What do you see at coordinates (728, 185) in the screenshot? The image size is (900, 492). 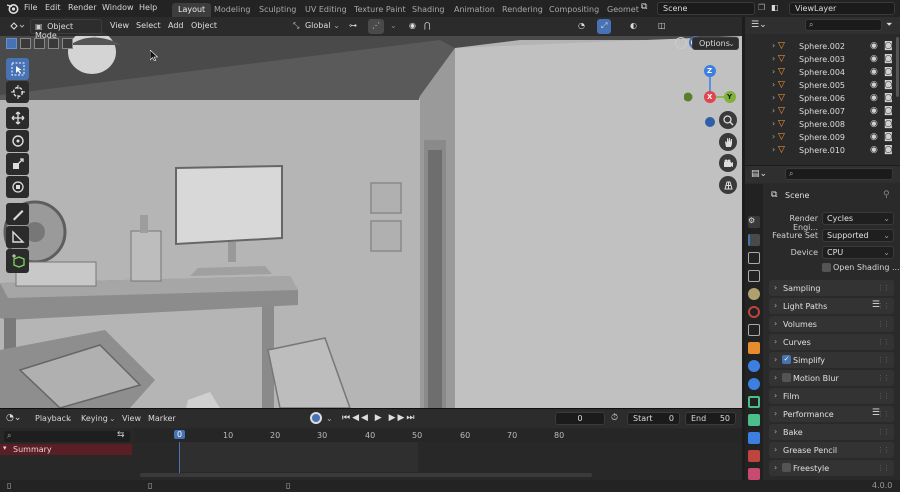 I see `perspective-grid-icon` at bounding box center [728, 185].